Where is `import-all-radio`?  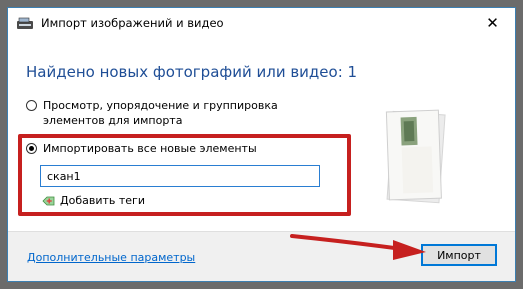
import-all-radio is located at coordinates (31, 148).